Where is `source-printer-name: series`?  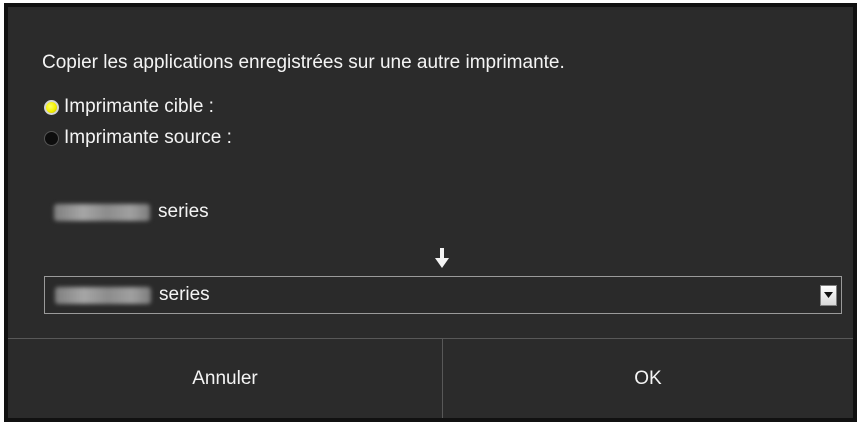
source-printer-name: series is located at coordinates (131, 212).